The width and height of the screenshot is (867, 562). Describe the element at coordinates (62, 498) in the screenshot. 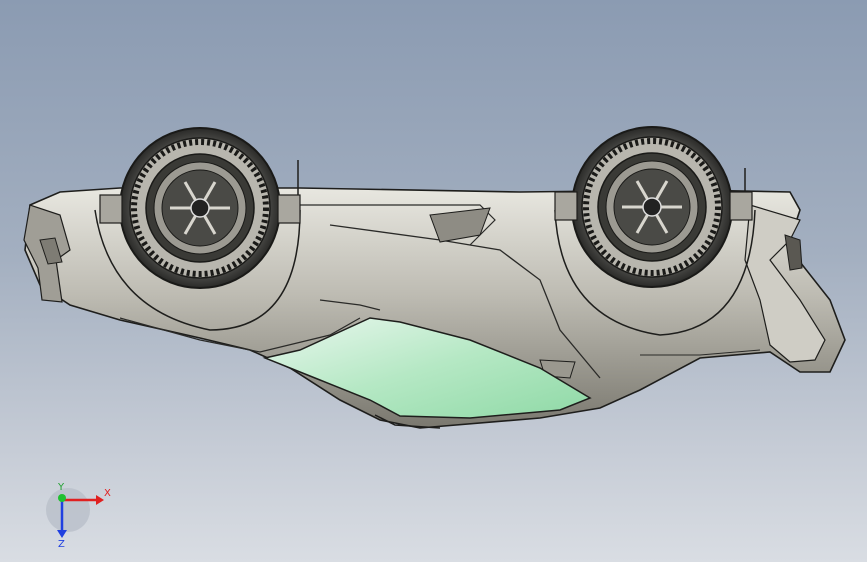

I see `y-axis-arrow` at that location.